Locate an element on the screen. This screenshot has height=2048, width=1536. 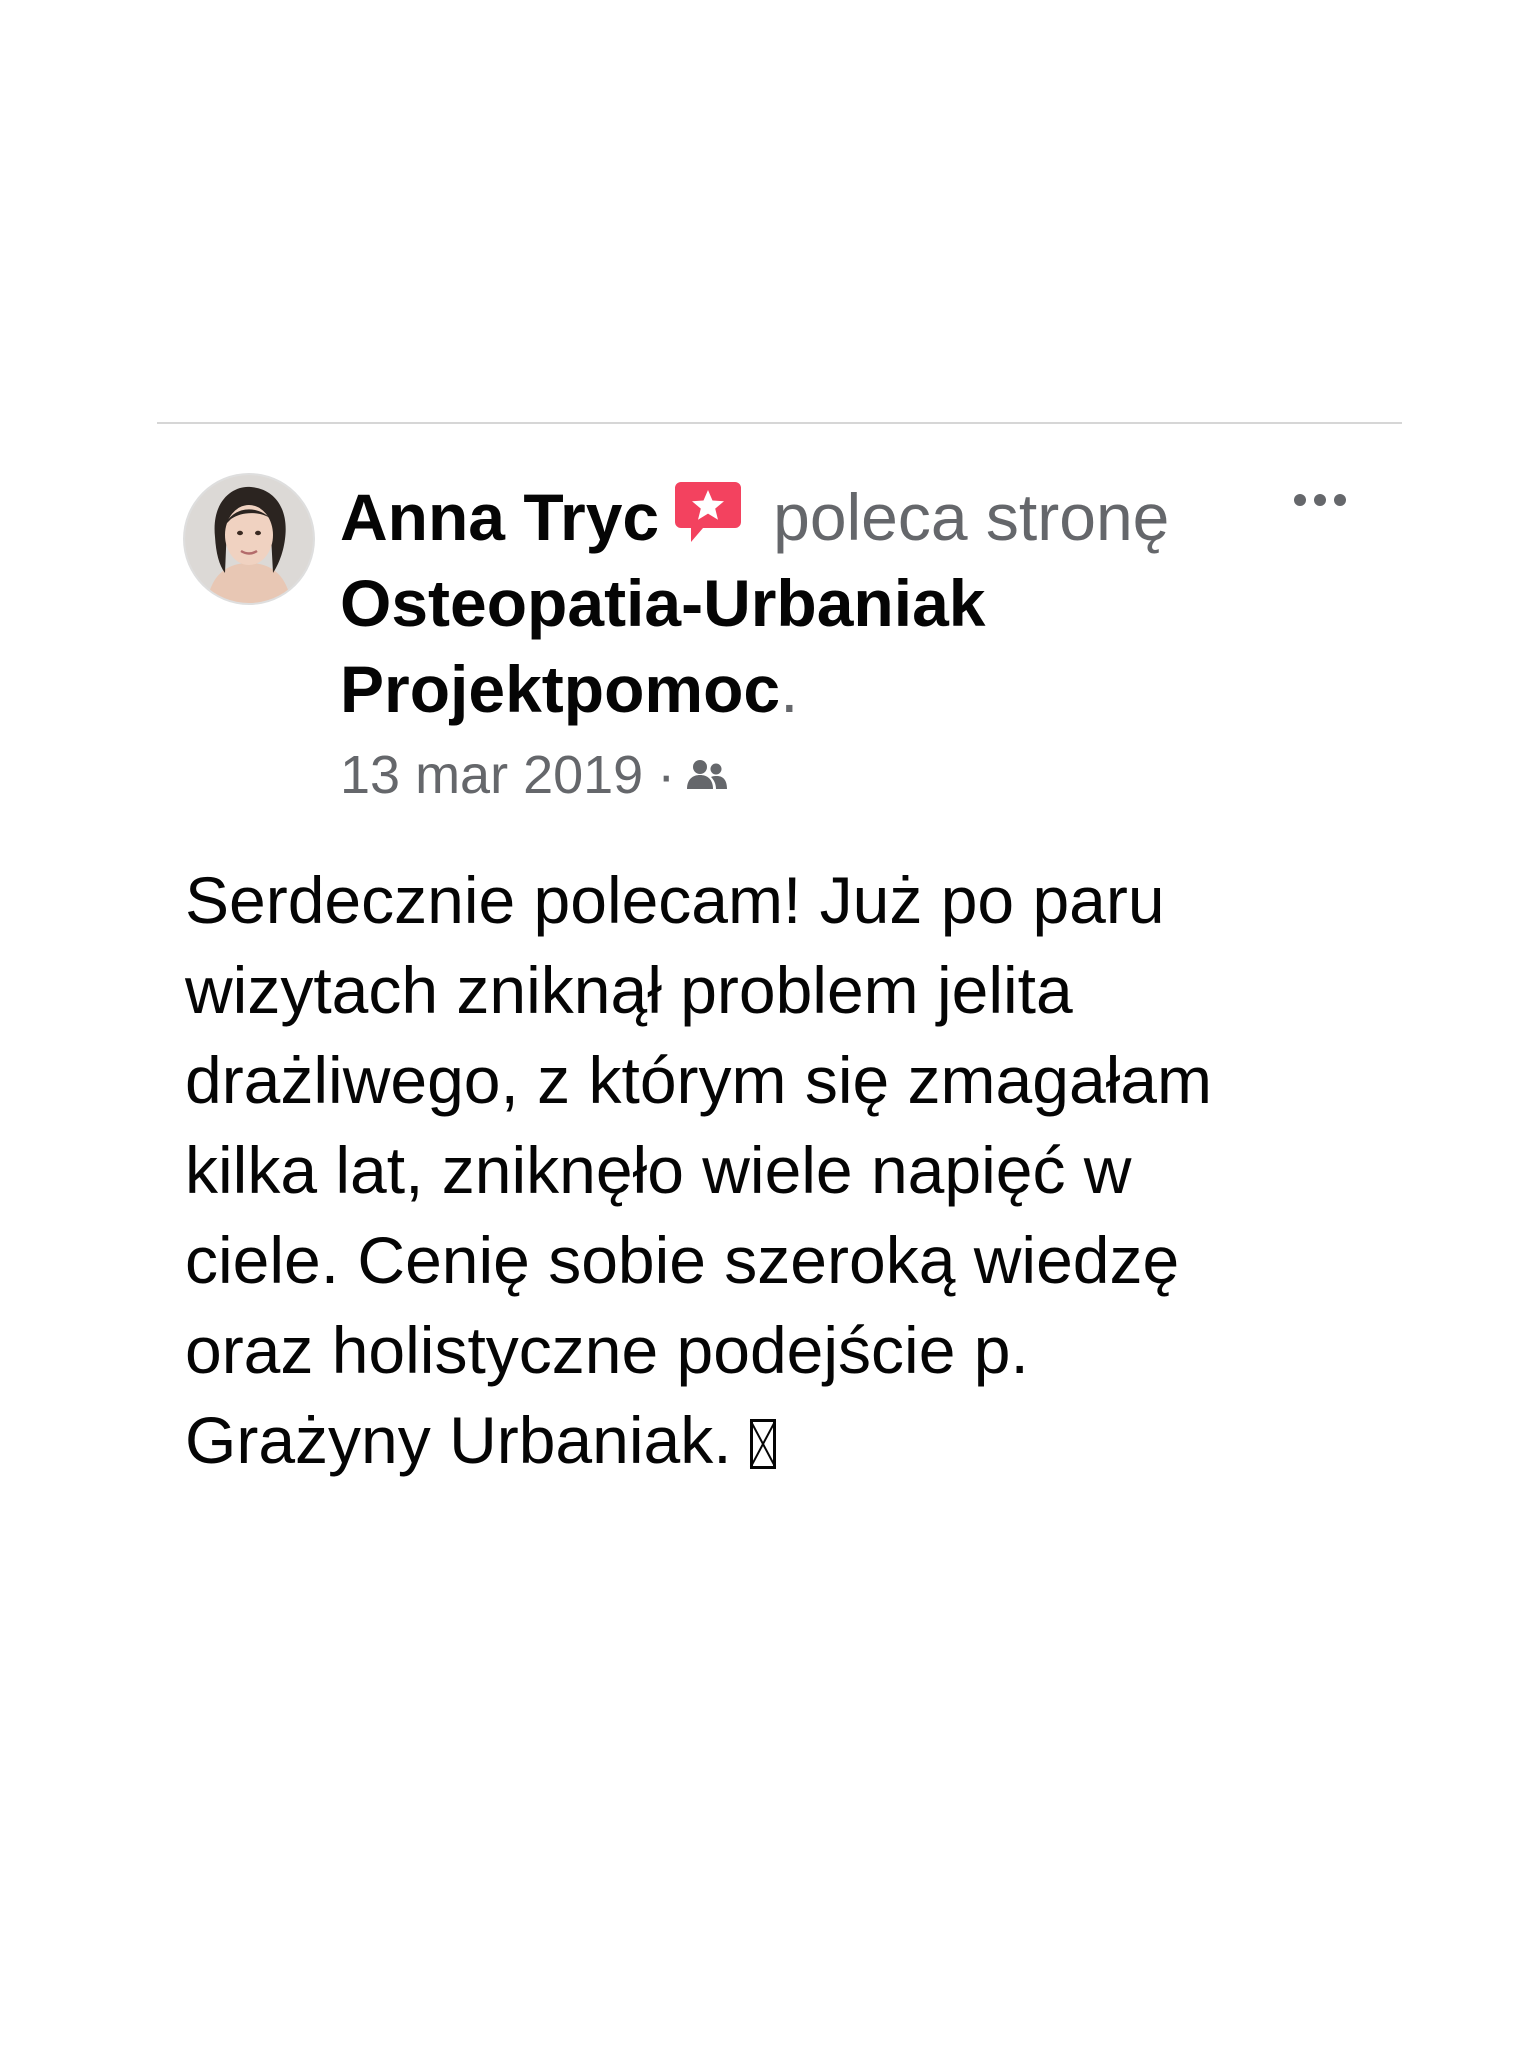
more-options-button is located at coordinates (1320, 500).